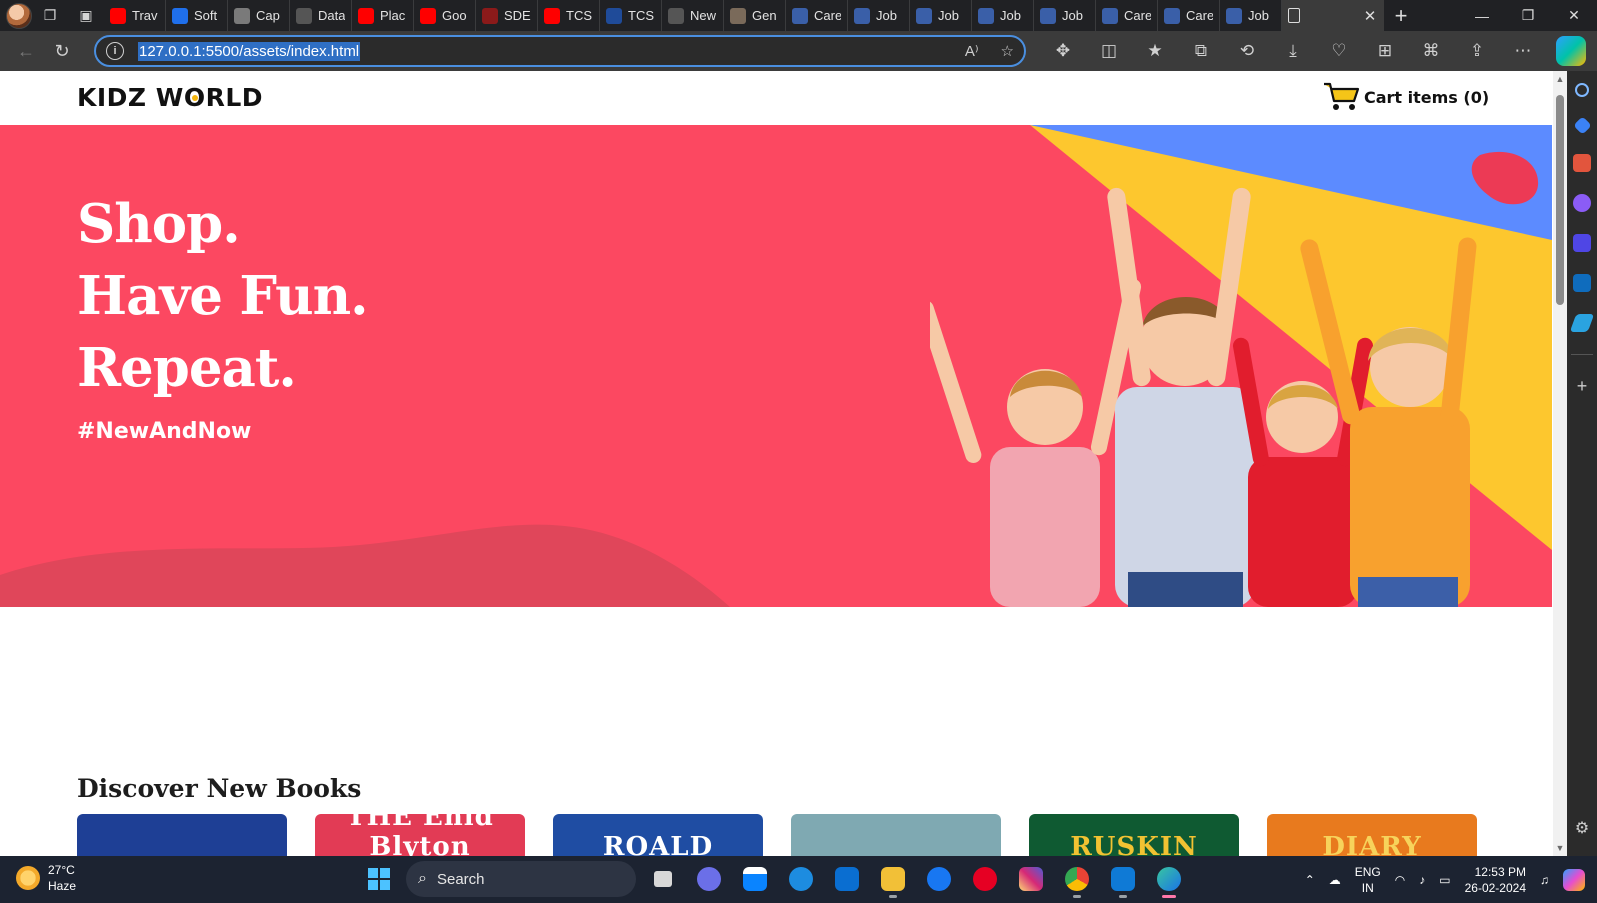 This screenshot has width=1597, height=903. Describe the element at coordinates (755, 15) in the screenshot. I see `browser-tab: Gen` at that location.